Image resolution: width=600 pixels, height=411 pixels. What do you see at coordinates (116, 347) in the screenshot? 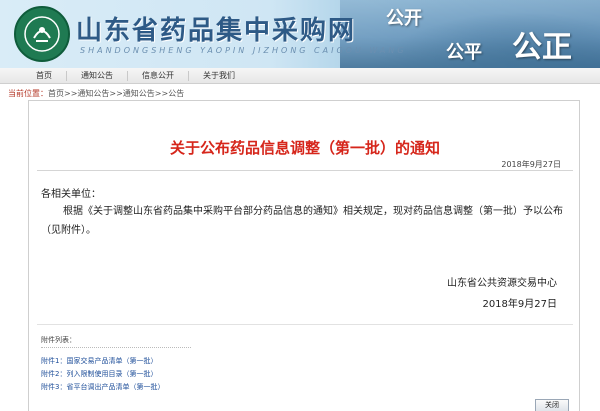
I see `attachments-rule` at bounding box center [116, 347].